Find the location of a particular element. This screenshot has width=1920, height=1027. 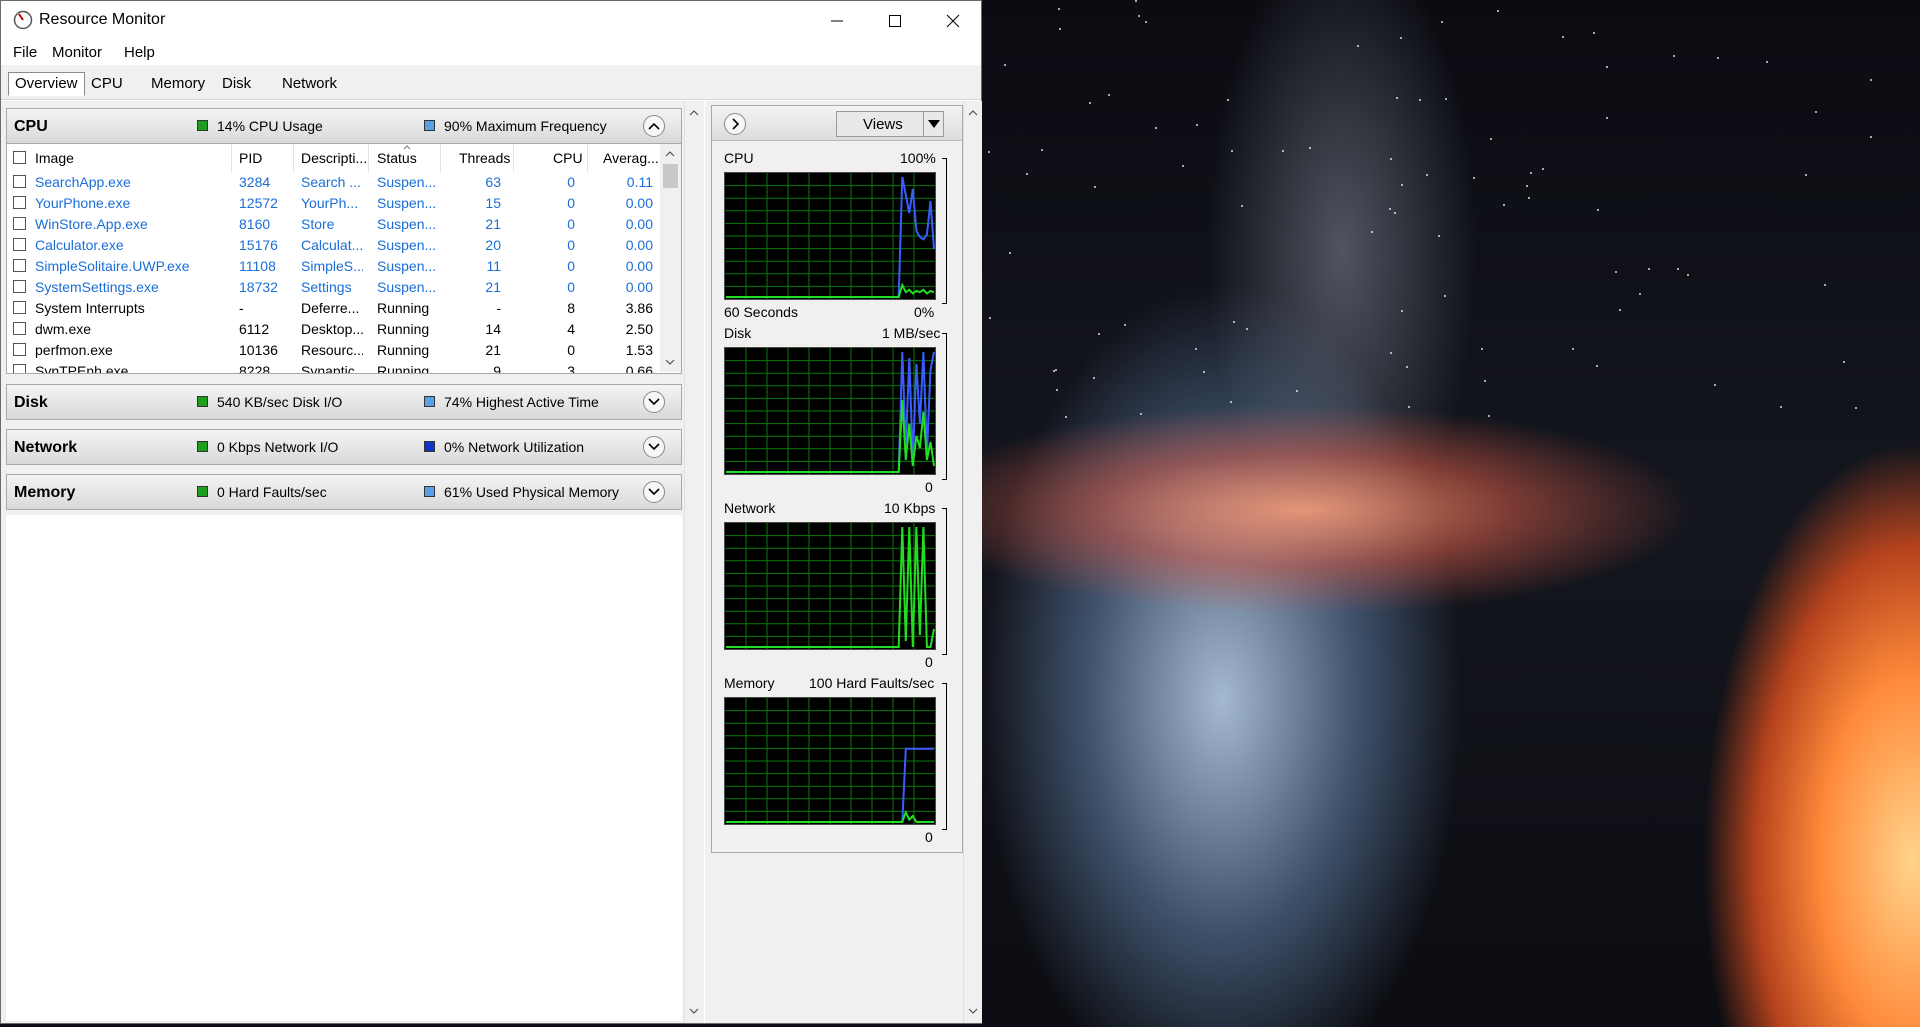

scroll-thumb is located at coordinates (670, 176).